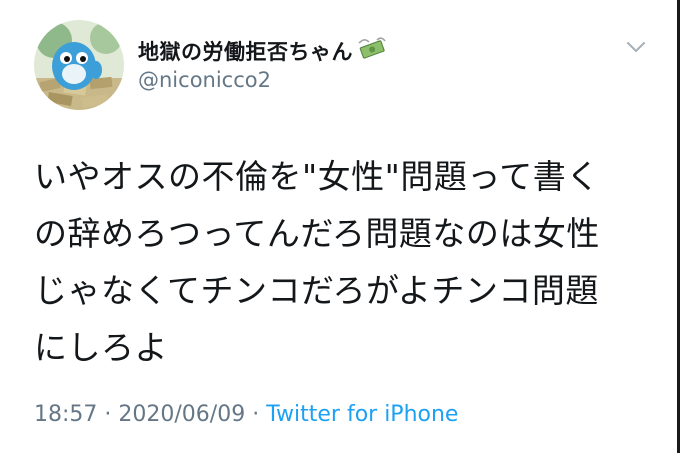 This screenshot has width=680, height=453. Describe the element at coordinates (372, 51) in the screenshot. I see `money-with-wings-icon` at that location.